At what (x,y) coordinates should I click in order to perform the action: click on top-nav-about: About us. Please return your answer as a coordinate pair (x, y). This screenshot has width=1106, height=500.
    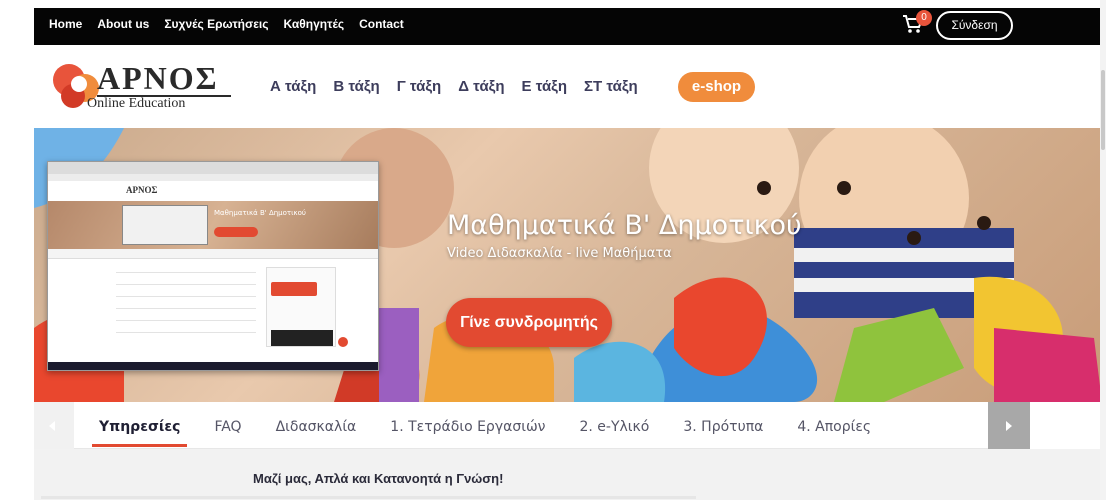
    Looking at the image, I should click on (123, 24).